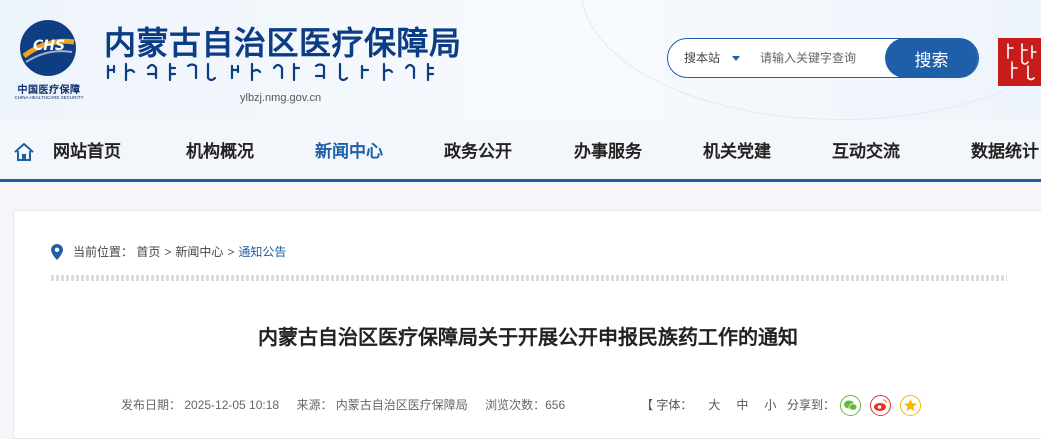 Image resolution: width=1041 pixels, height=439 pixels. Describe the element at coordinates (478, 149) in the screenshot. I see `nav-item-gov-info: 政务公开` at that location.